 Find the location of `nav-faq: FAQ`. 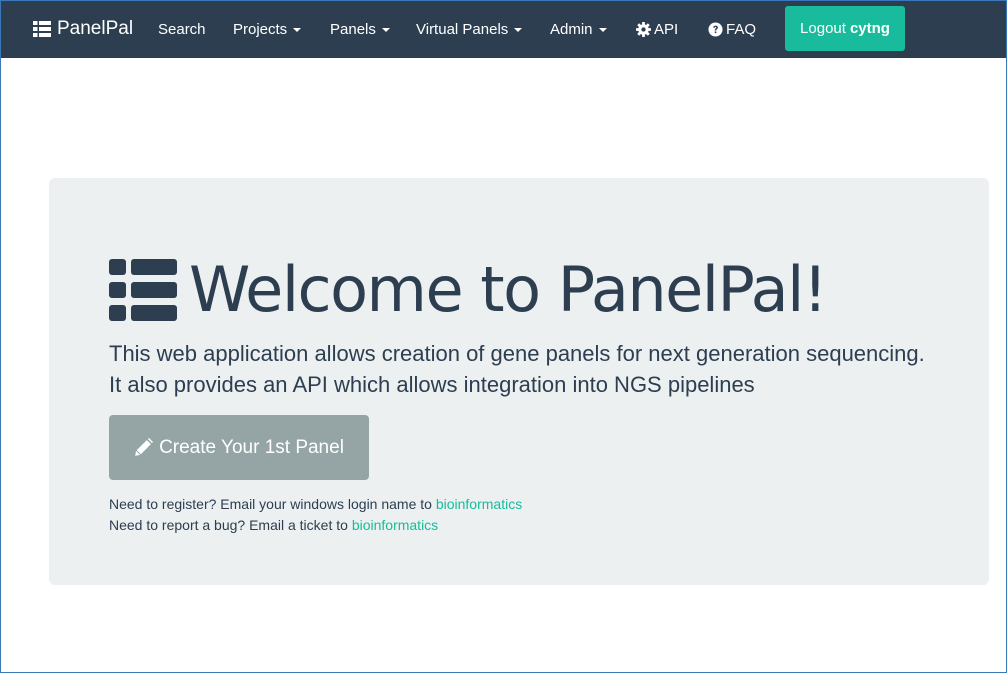

nav-faq: FAQ is located at coordinates (732, 29).